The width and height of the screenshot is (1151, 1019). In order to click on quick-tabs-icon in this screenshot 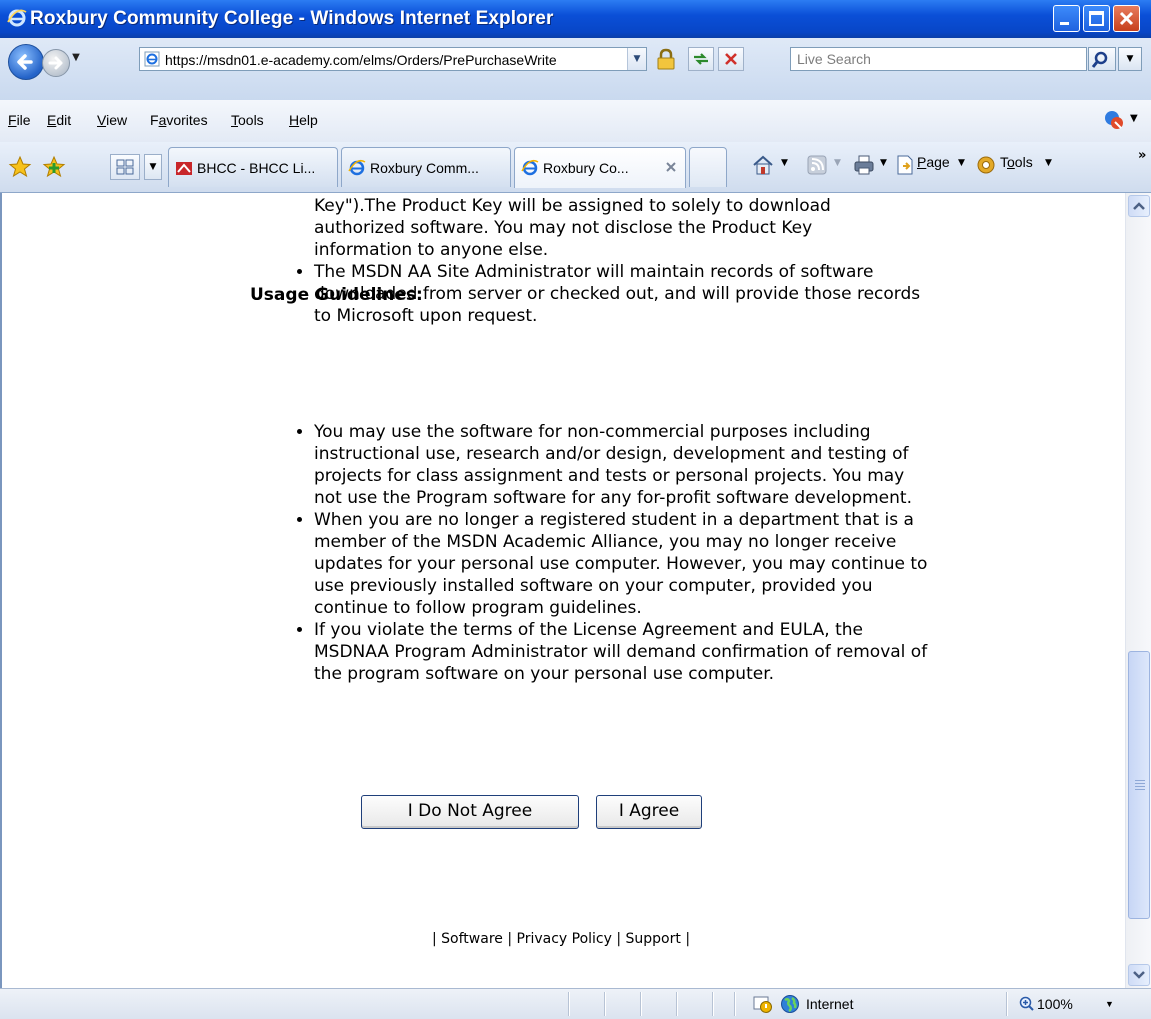, I will do `click(125, 167)`.